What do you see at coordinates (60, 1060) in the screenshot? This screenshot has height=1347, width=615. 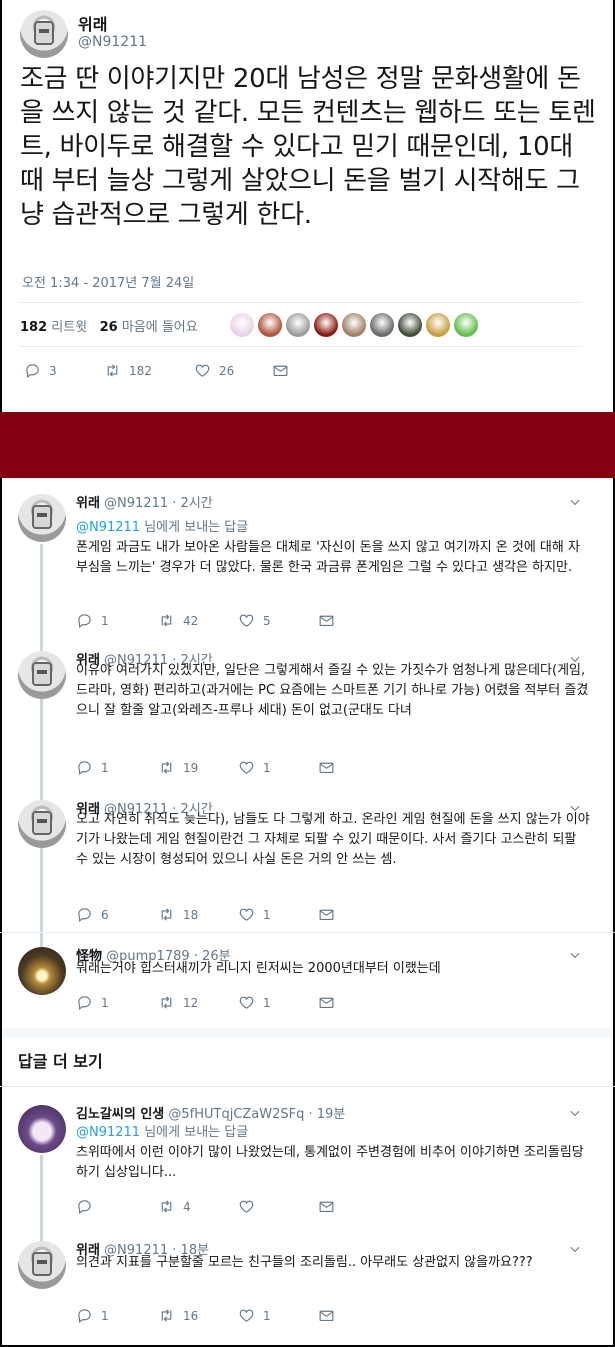 I see `more-replies-heading: 답글 더 보기` at bounding box center [60, 1060].